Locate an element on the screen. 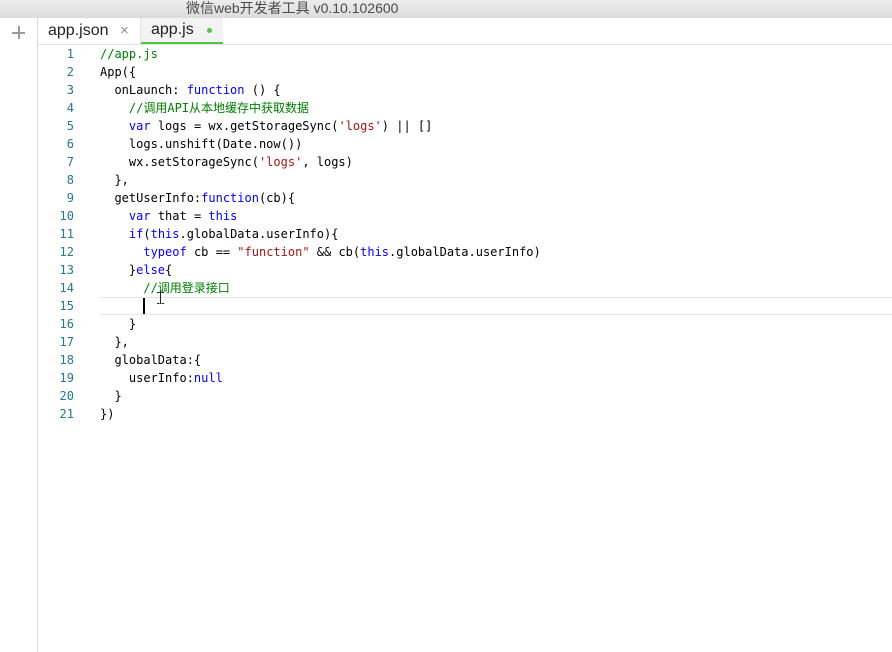 The height and width of the screenshot is (652, 892). code-token: cb == is located at coordinates (212, 252).